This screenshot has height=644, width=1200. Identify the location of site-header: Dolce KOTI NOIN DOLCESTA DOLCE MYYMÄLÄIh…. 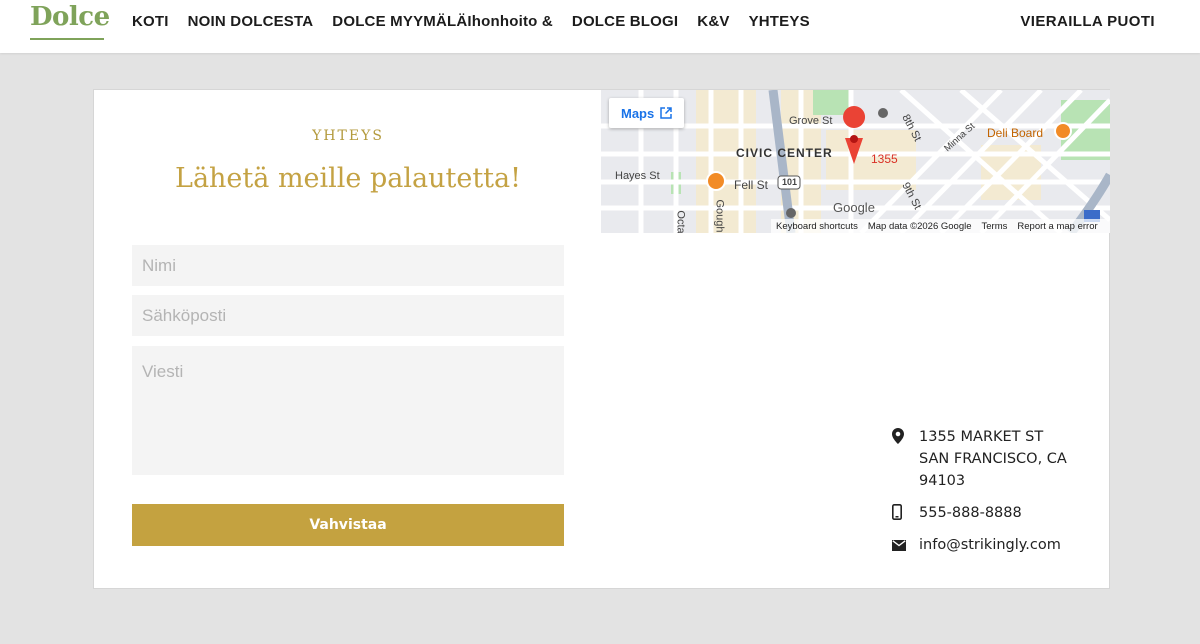
(600, 26).